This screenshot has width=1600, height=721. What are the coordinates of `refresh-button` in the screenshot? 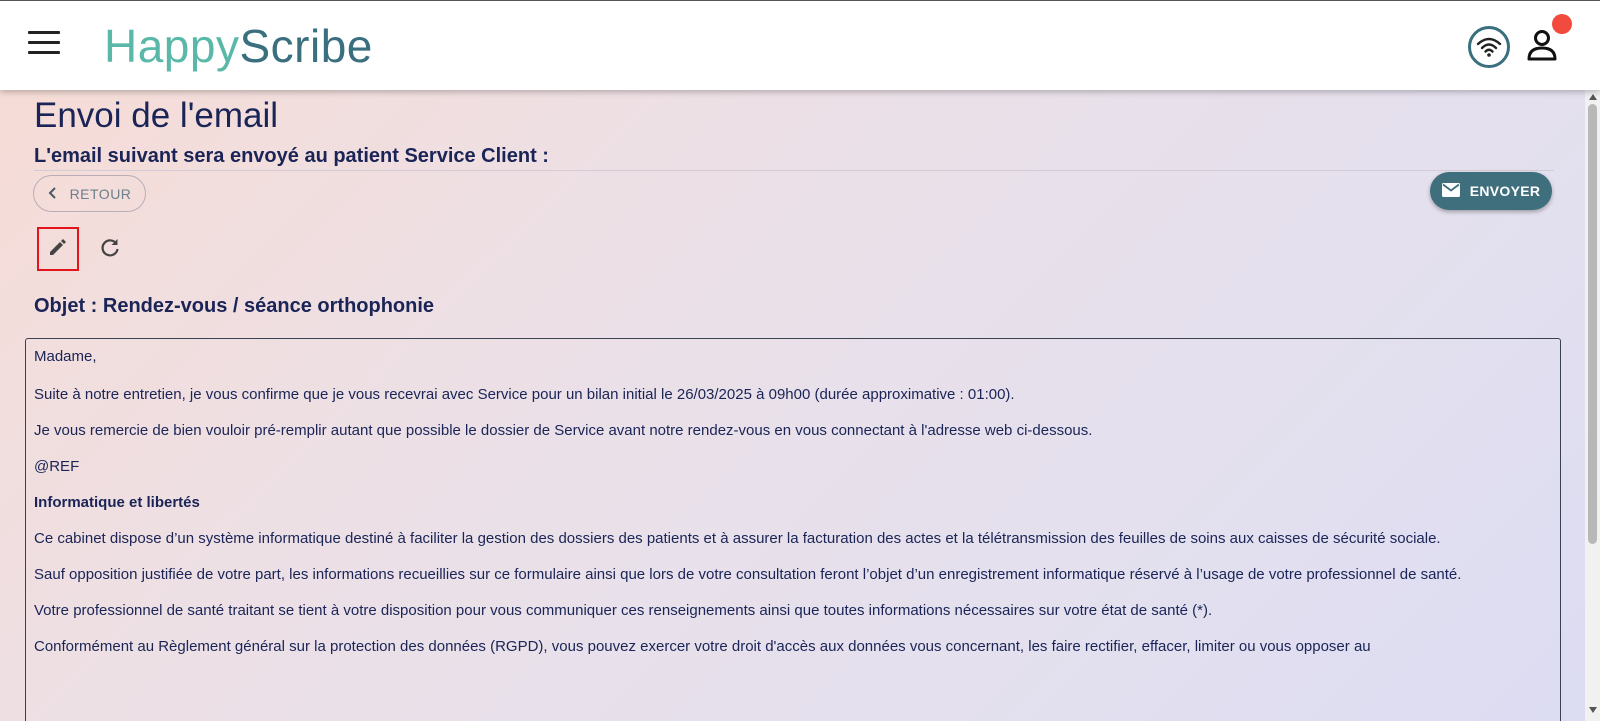 It's located at (110, 249).